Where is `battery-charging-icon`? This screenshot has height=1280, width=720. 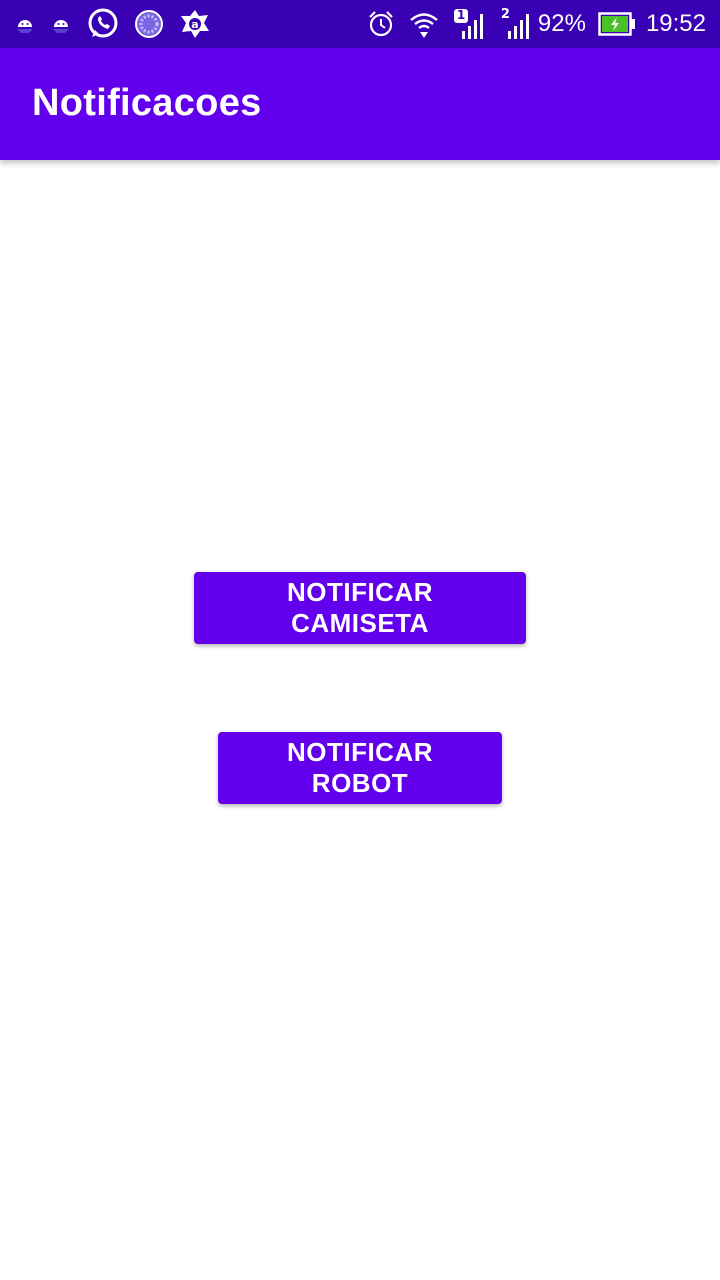
battery-charging-icon is located at coordinates (617, 24).